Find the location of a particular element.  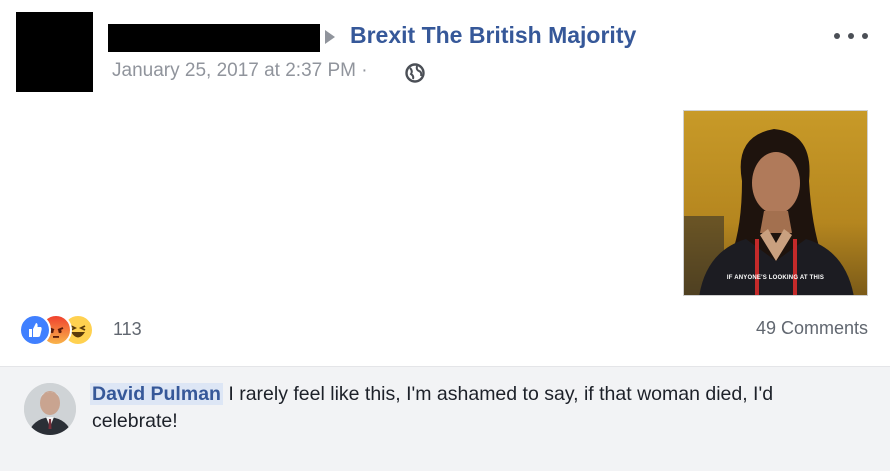

gif-thumbnail: IF ANYONE'S LOOKING AT THIS is located at coordinates (775, 203).